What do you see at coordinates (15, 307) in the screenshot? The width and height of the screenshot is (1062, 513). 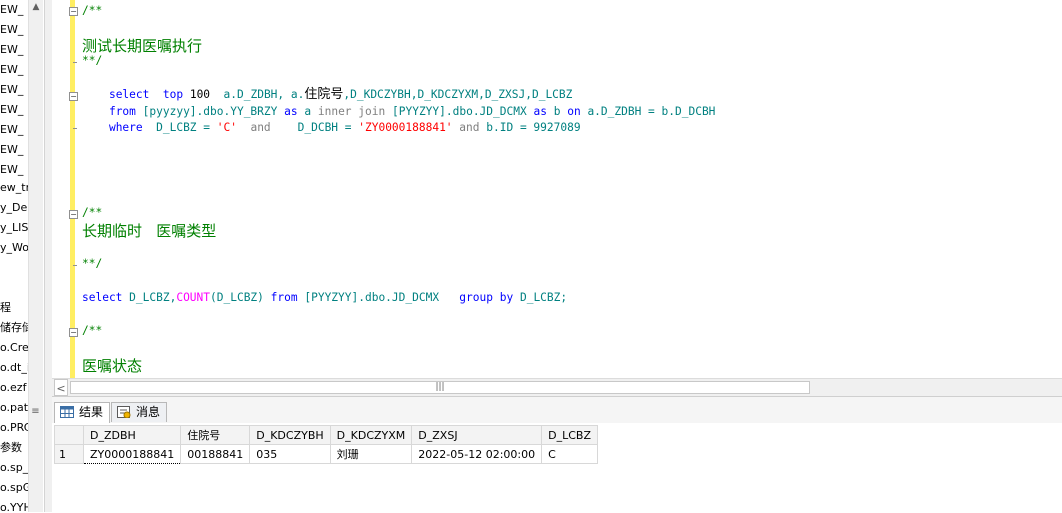 I see `explorer-item: 程` at bounding box center [15, 307].